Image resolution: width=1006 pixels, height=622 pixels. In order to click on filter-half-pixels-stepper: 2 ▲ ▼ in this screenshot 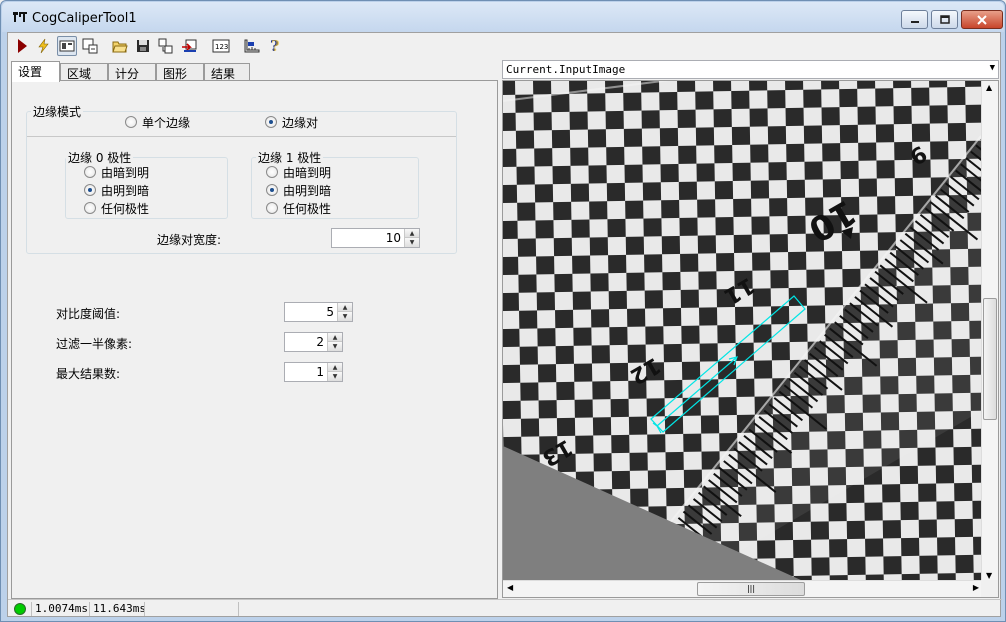, I will do `click(313, 342)`.